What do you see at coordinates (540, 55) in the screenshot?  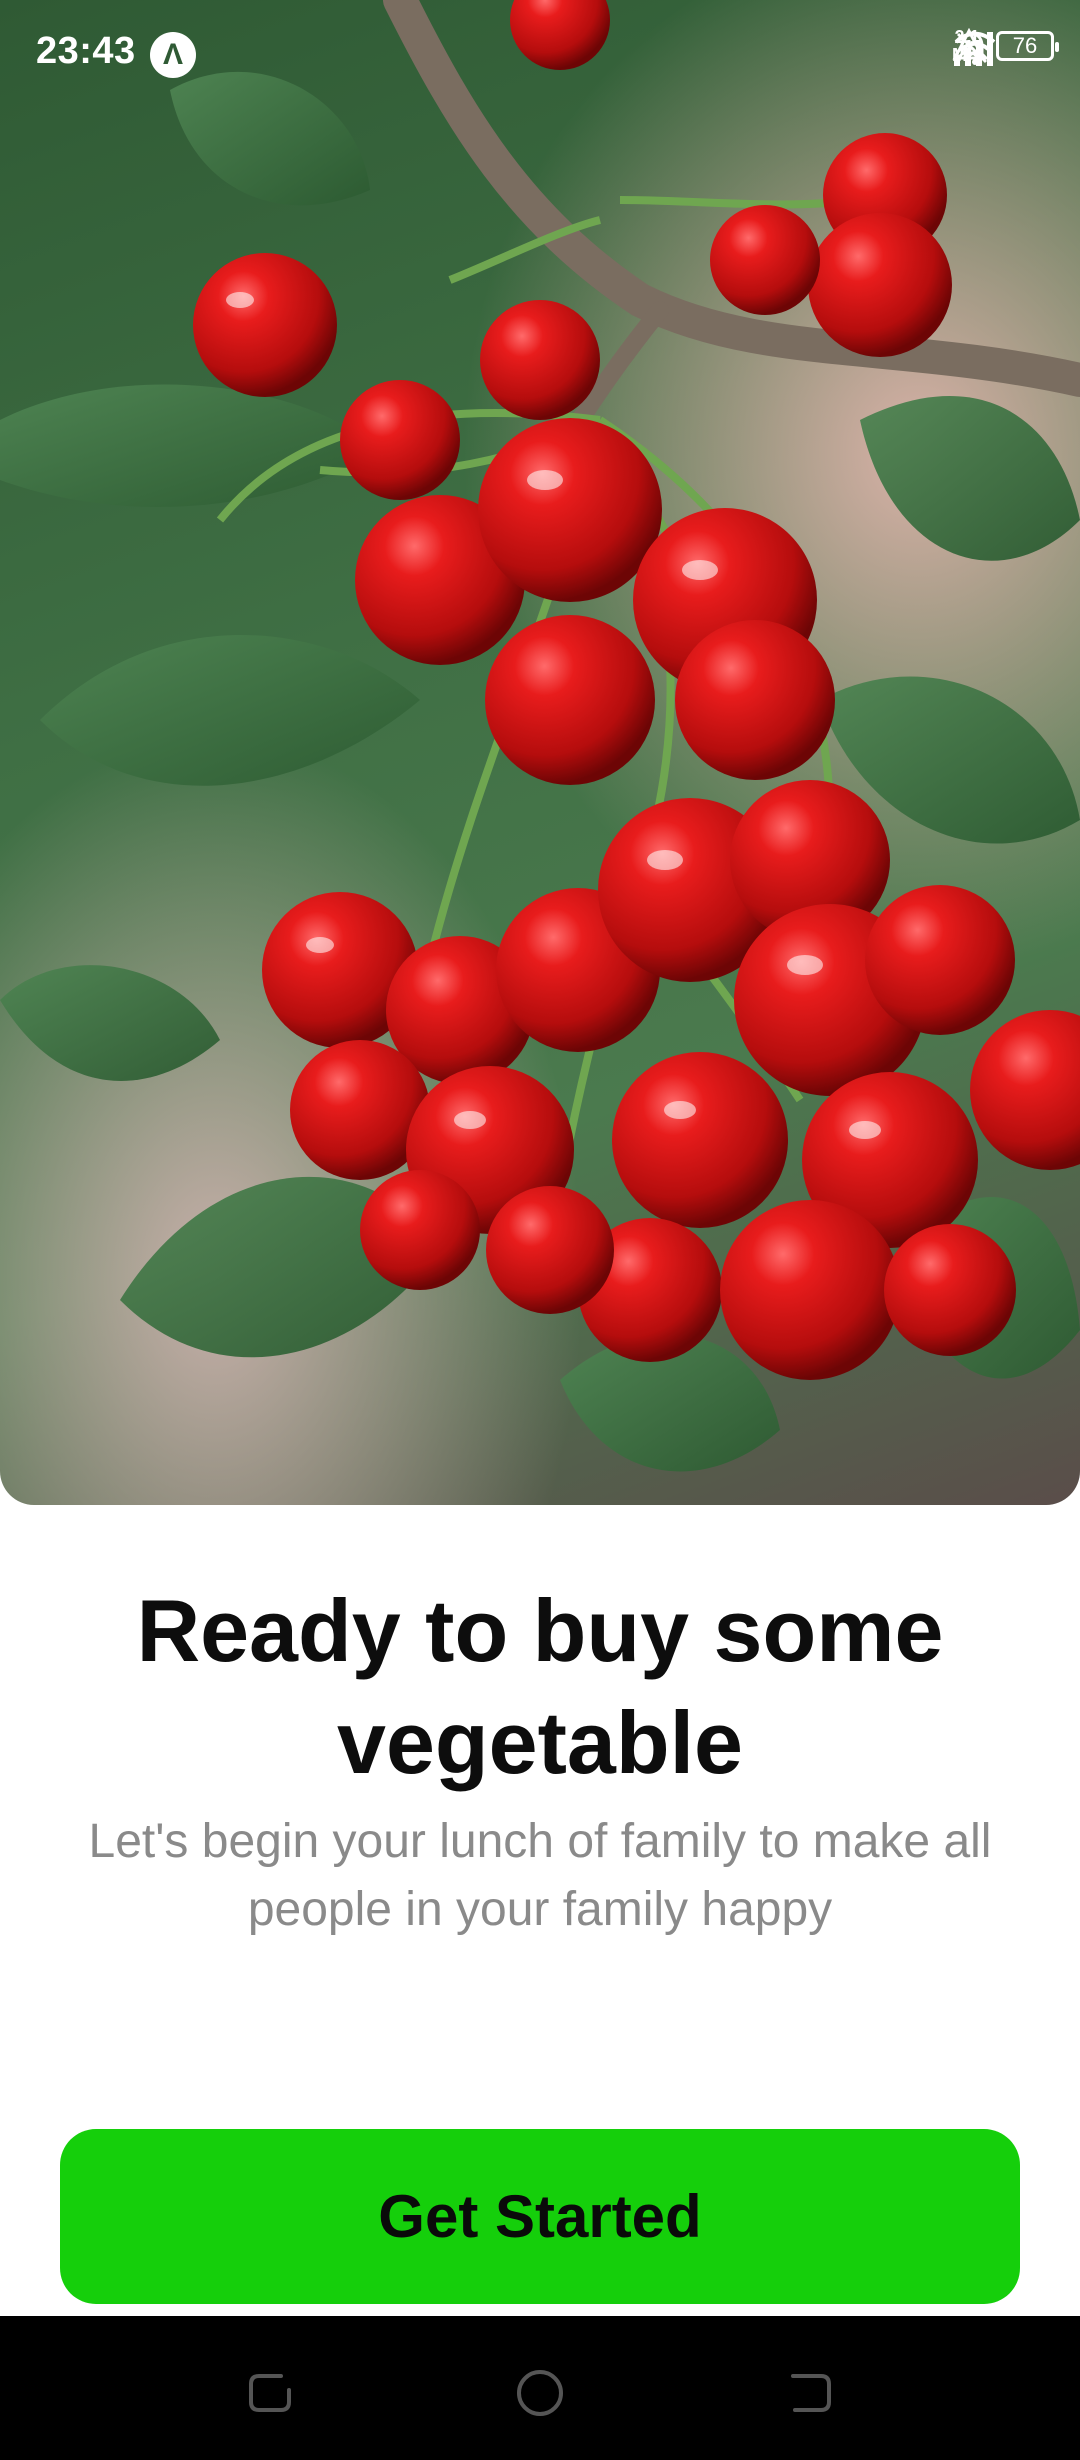 I see `status-bar: 23:43 Λ 2,1 76` at bounding box center [540, 55].